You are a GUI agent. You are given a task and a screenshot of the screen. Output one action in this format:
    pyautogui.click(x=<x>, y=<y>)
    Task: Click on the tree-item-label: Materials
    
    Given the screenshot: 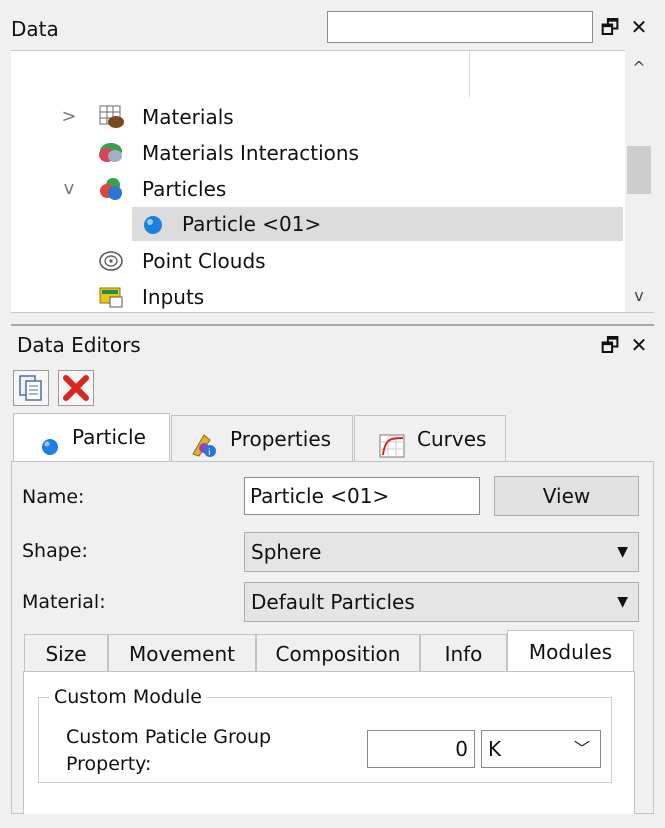 What is the action you would take?
    pyautogui.click(x=188, y=117)
    